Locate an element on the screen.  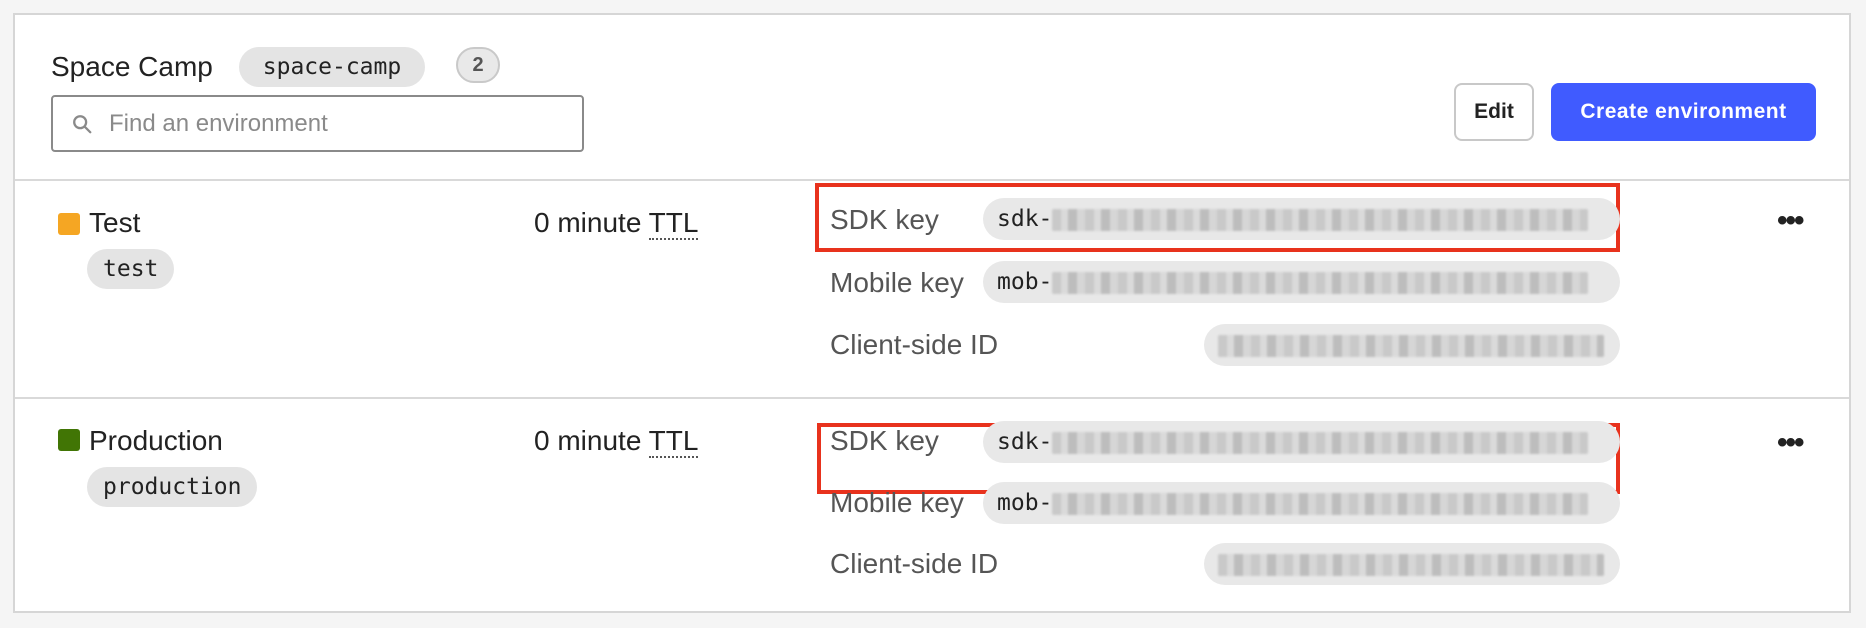
environment-count-badge: 2 is located at coordinates (478, 65).